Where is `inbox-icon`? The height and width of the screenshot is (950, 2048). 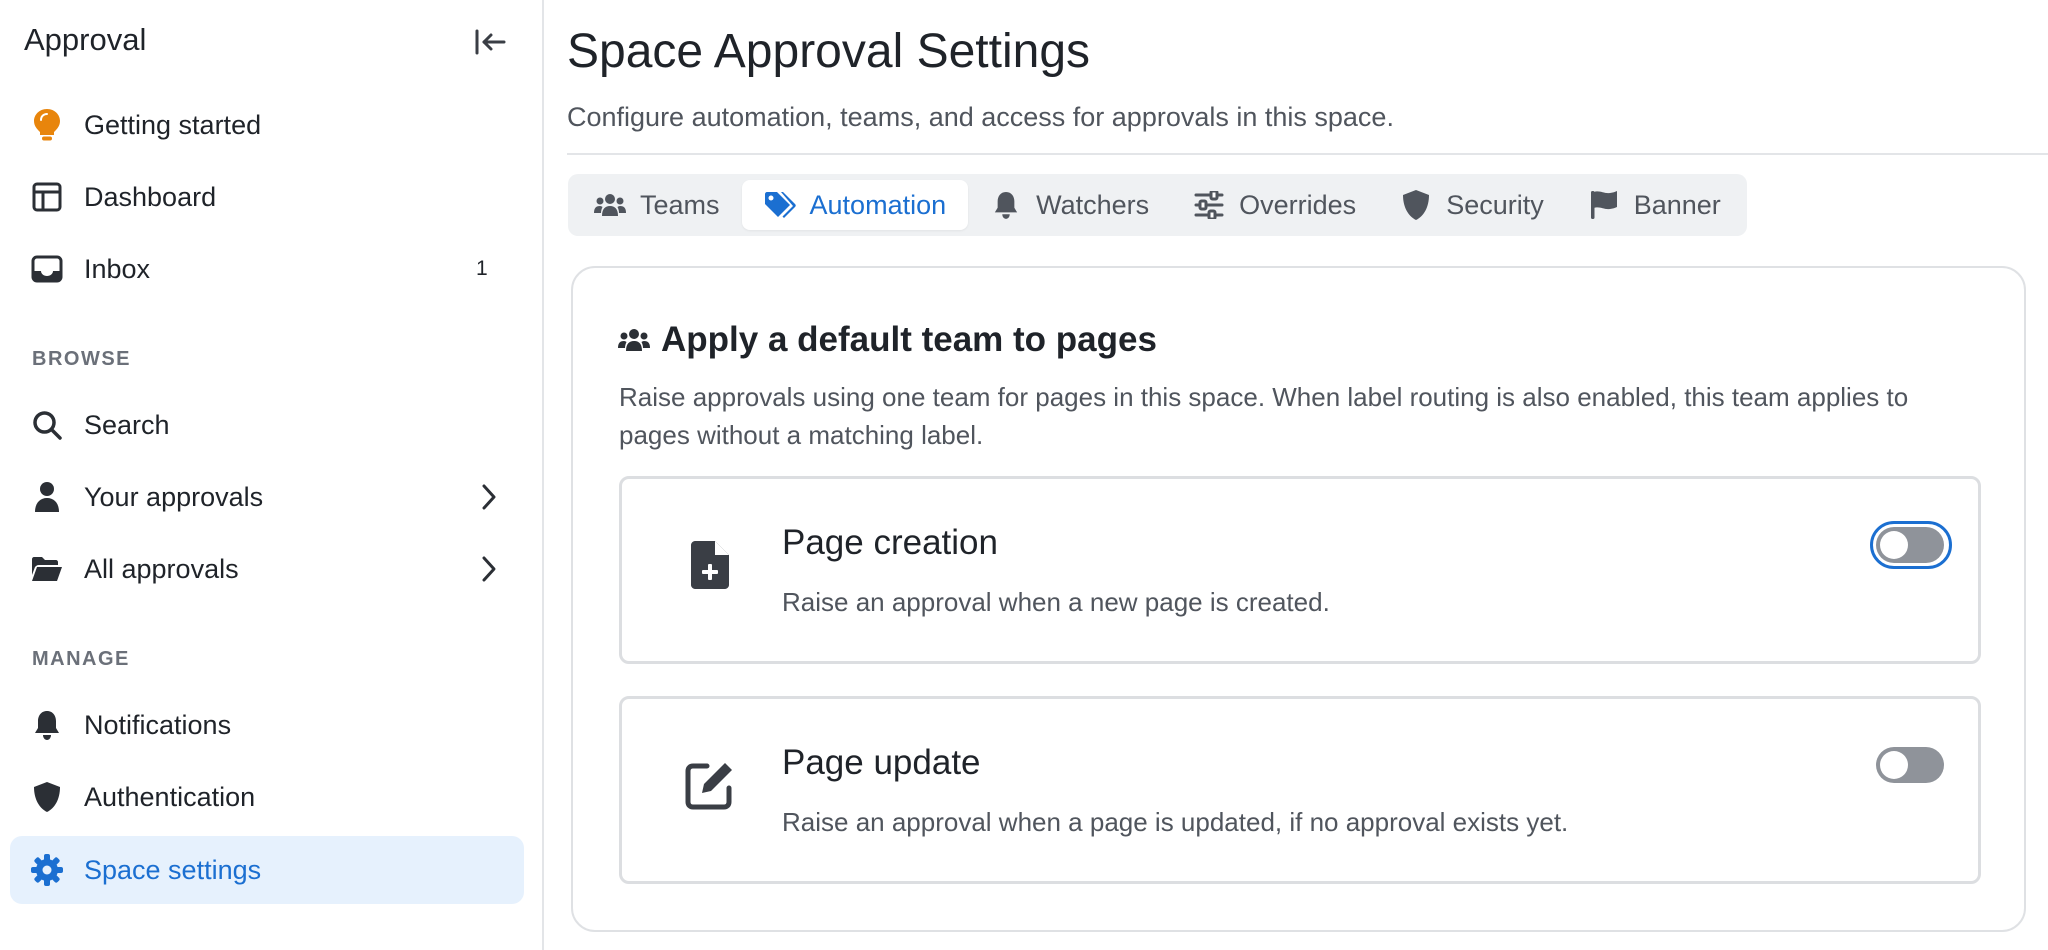
inbox-icon is located at coordinates (47, 269).